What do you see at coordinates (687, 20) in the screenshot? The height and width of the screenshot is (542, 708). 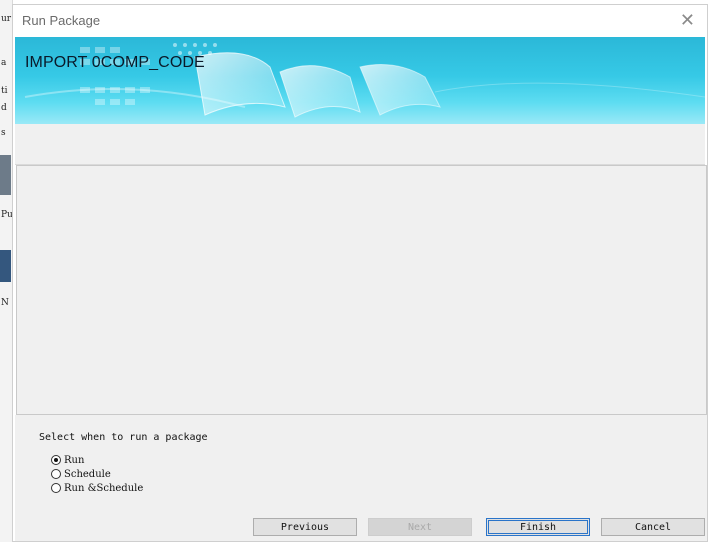 I see `close-icon: ✕` at bounding box center [687, 20].